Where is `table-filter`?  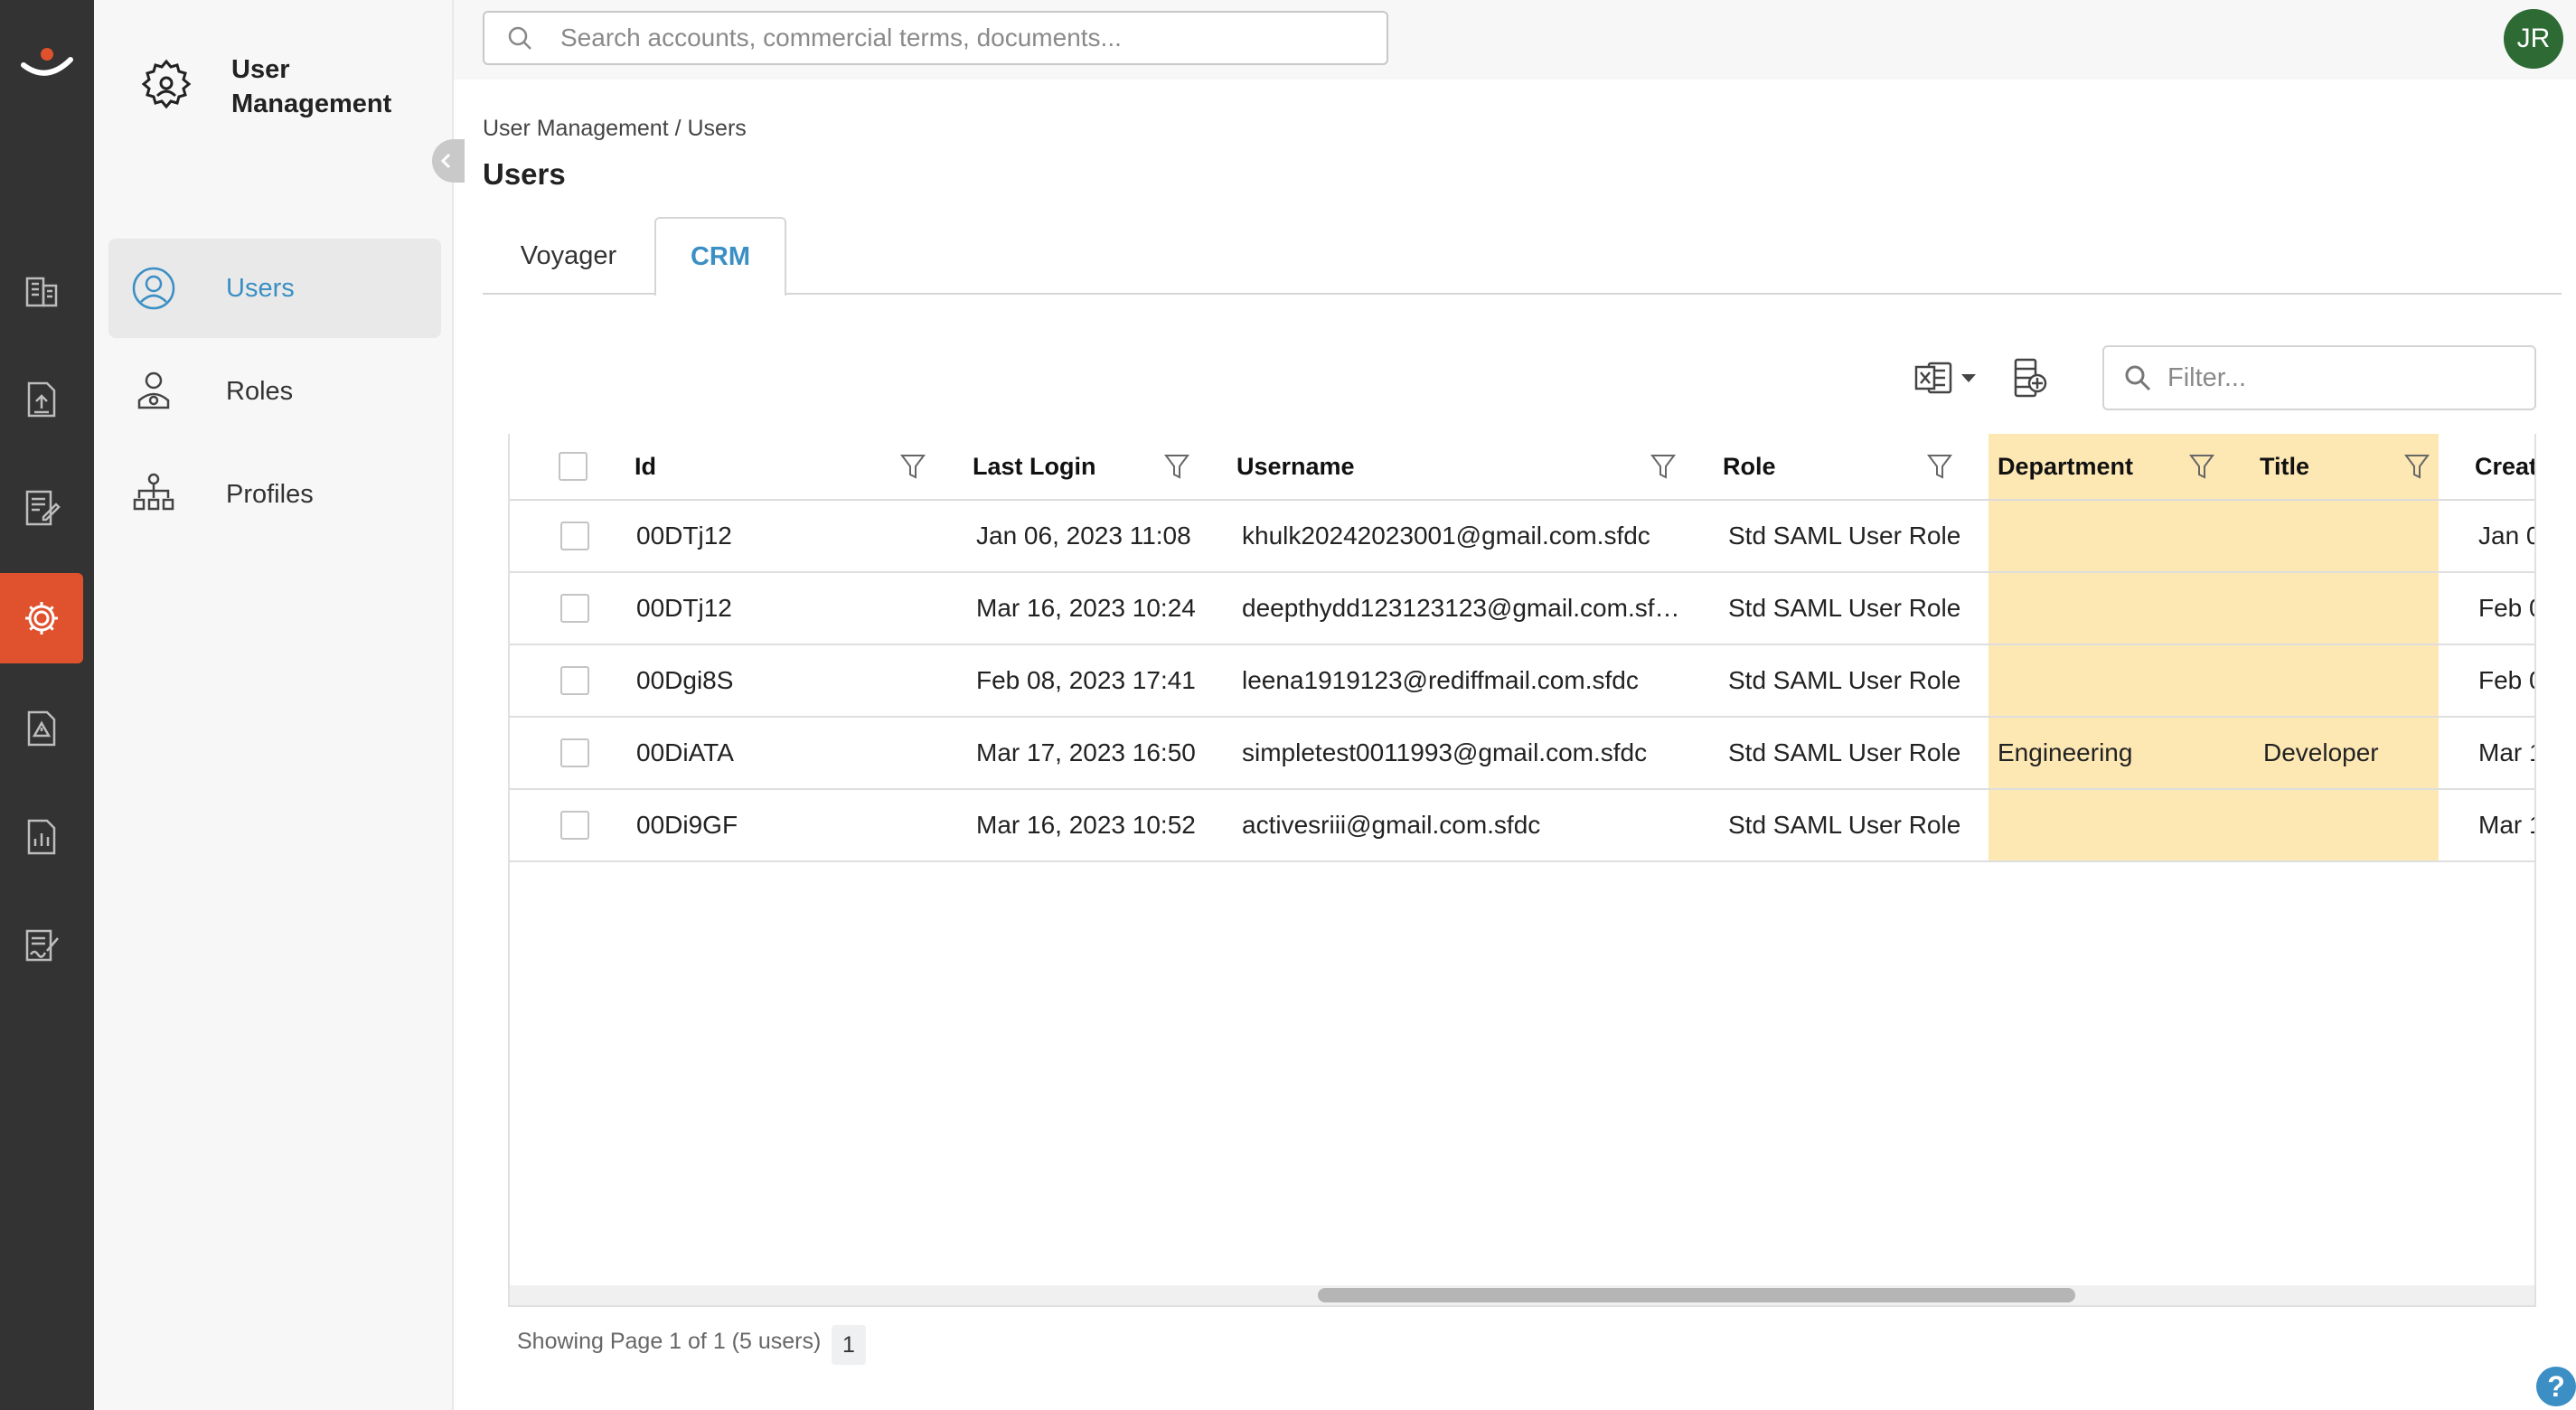 table-filter is located at coordinates (2319, 377).